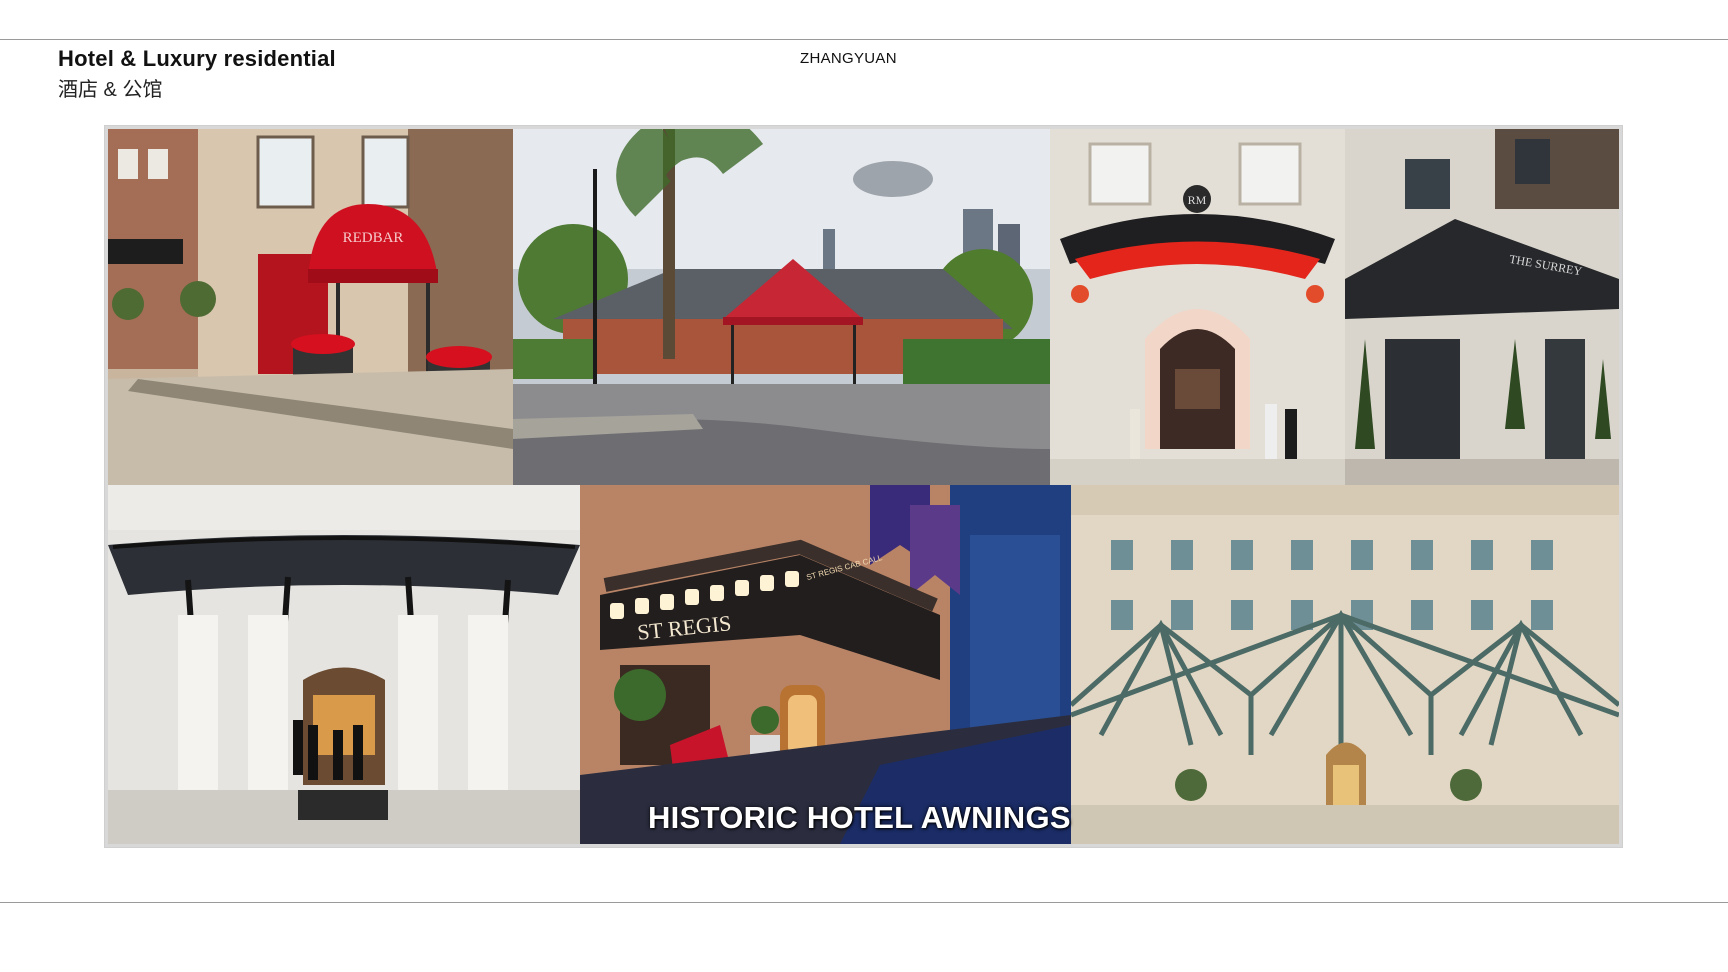 This screenshot has height=972, width=1728. I want to click on top-rule, so click(864, 39).